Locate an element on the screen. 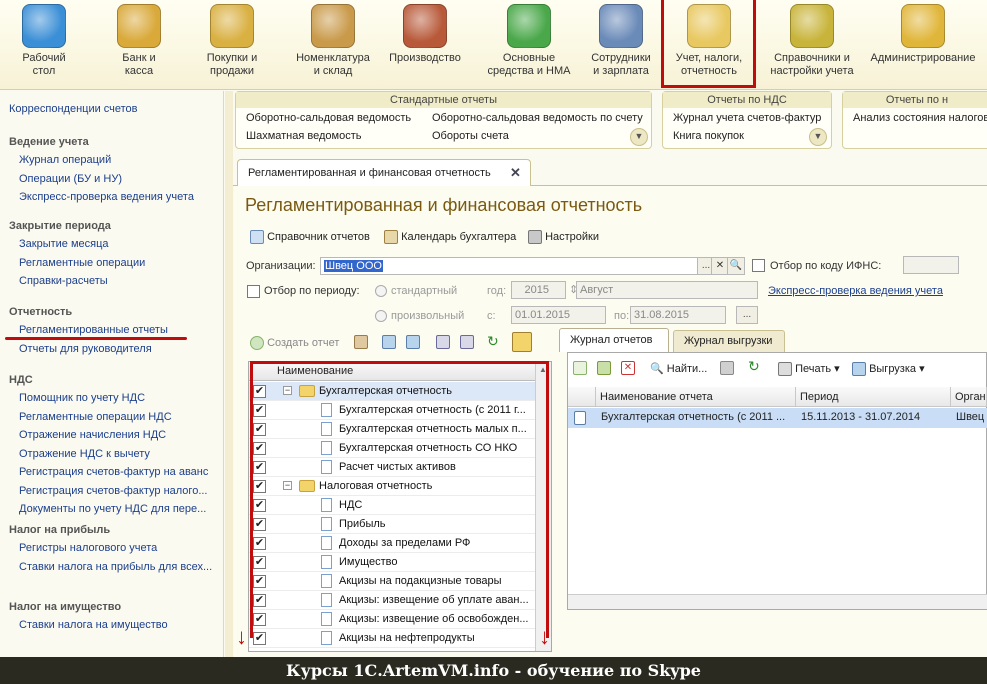 The image size is (987, 684). period-filter-label: Отбор по периоду: is located at coordinates (312, 291).